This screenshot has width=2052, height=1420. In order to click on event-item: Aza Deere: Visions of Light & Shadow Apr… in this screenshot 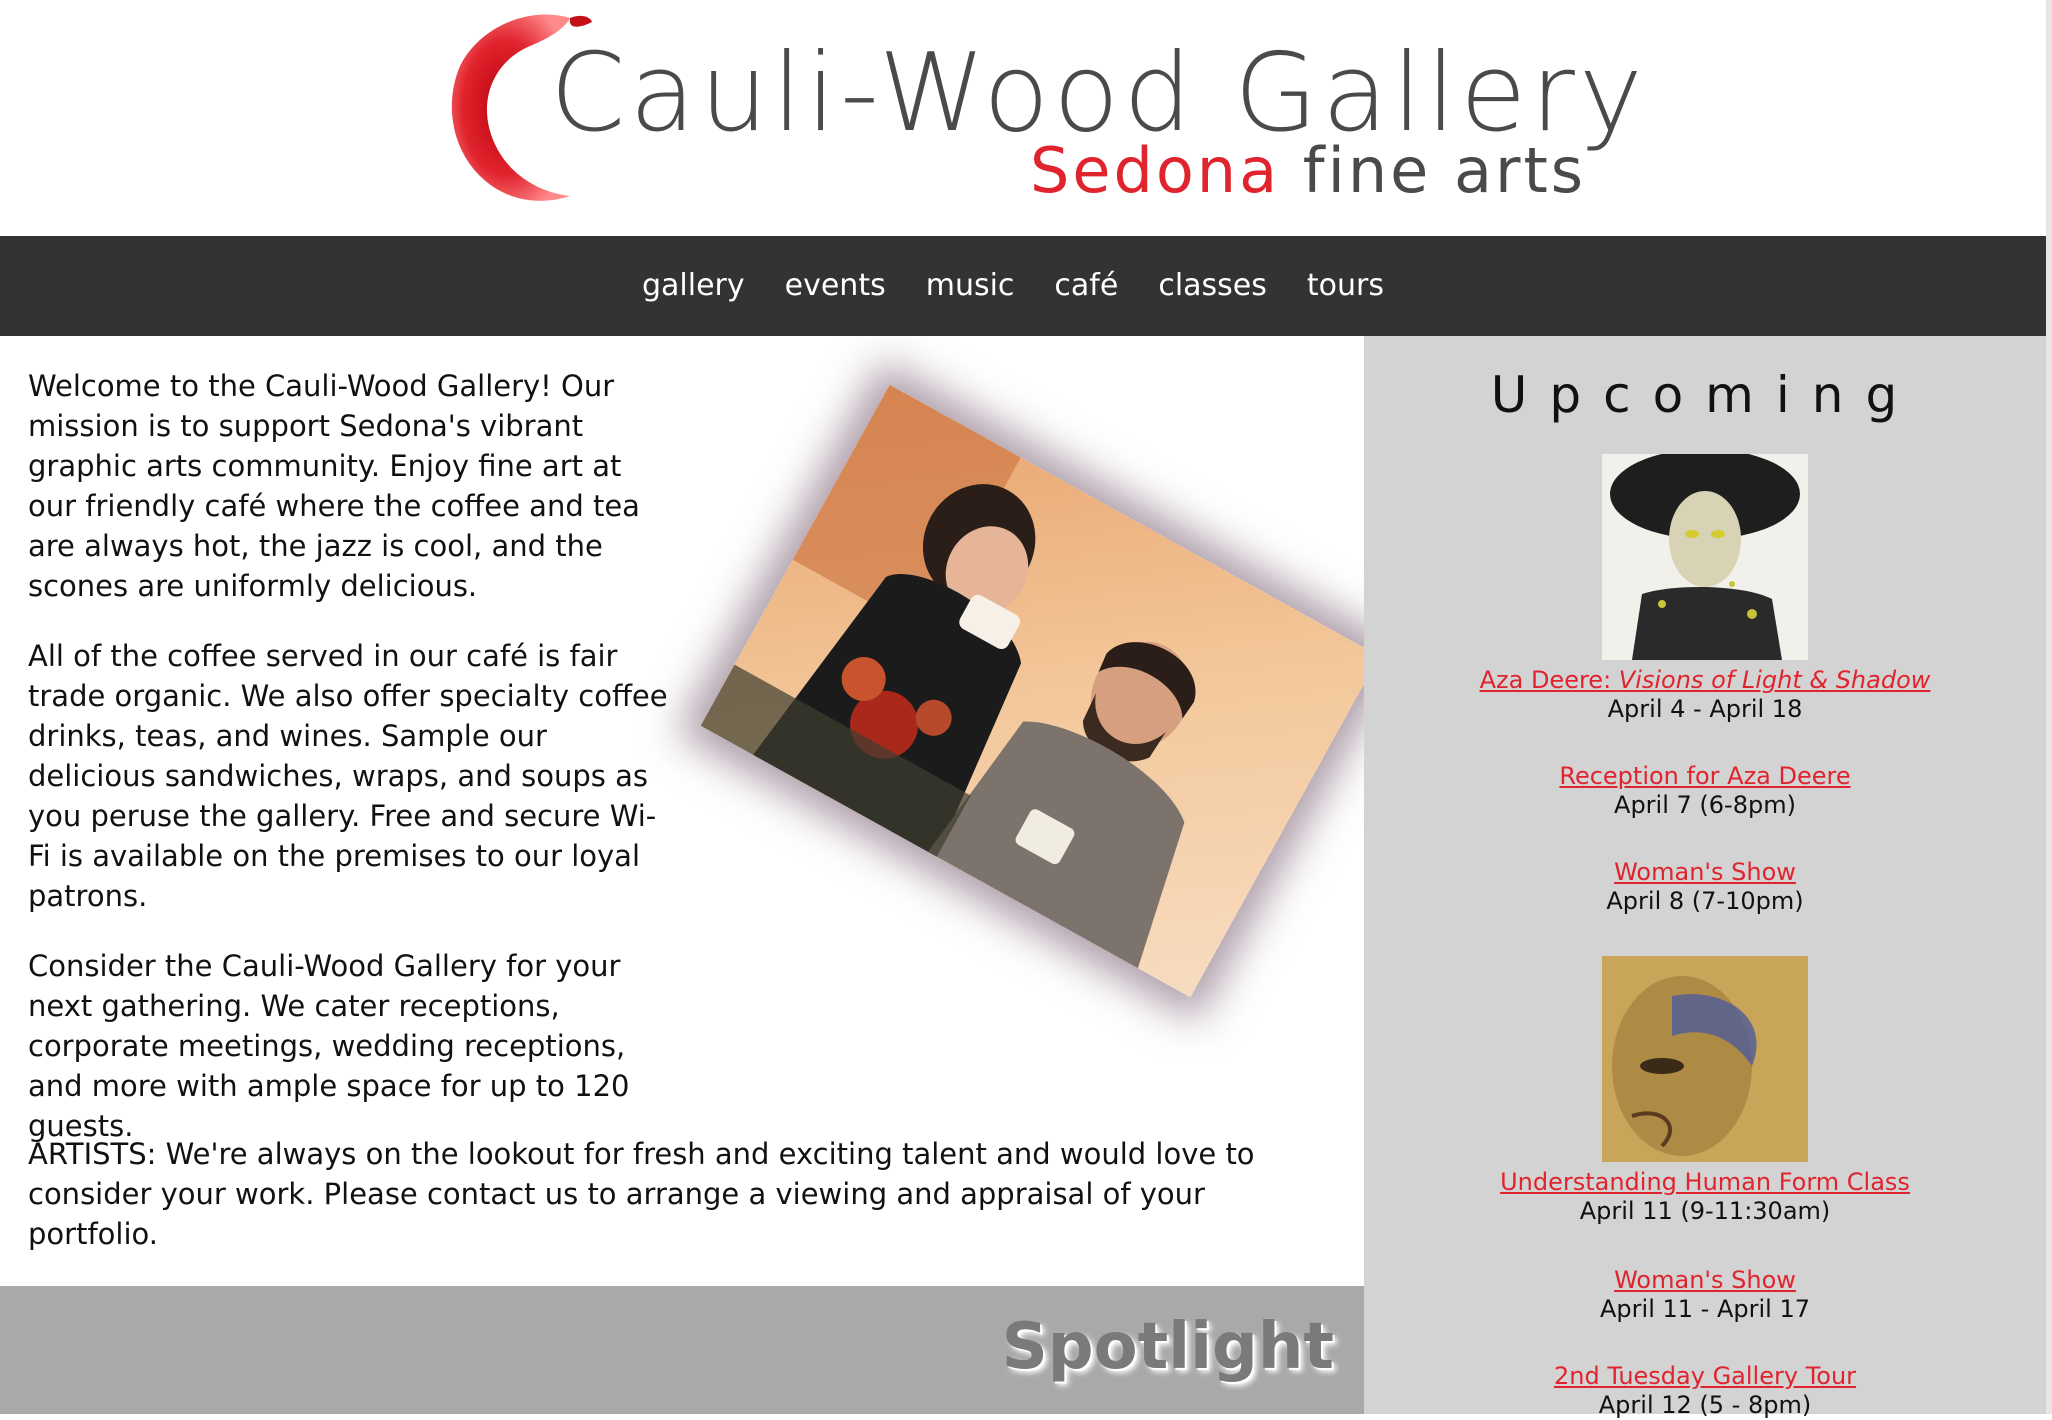, I will do `click(1705, 695)`.